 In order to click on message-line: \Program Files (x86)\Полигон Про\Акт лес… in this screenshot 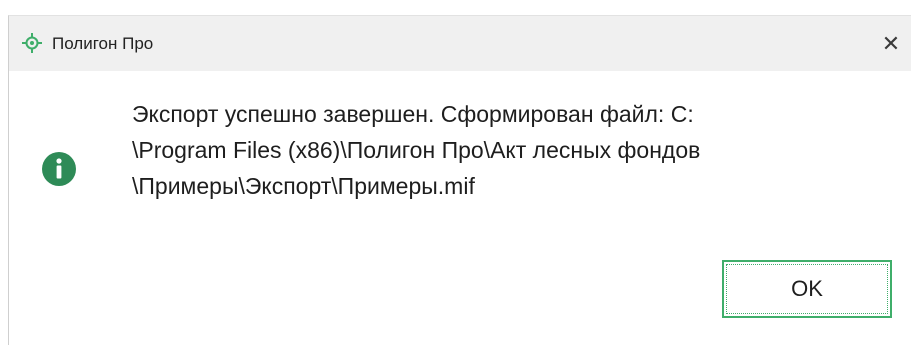, I will do `click(416, 150)`.